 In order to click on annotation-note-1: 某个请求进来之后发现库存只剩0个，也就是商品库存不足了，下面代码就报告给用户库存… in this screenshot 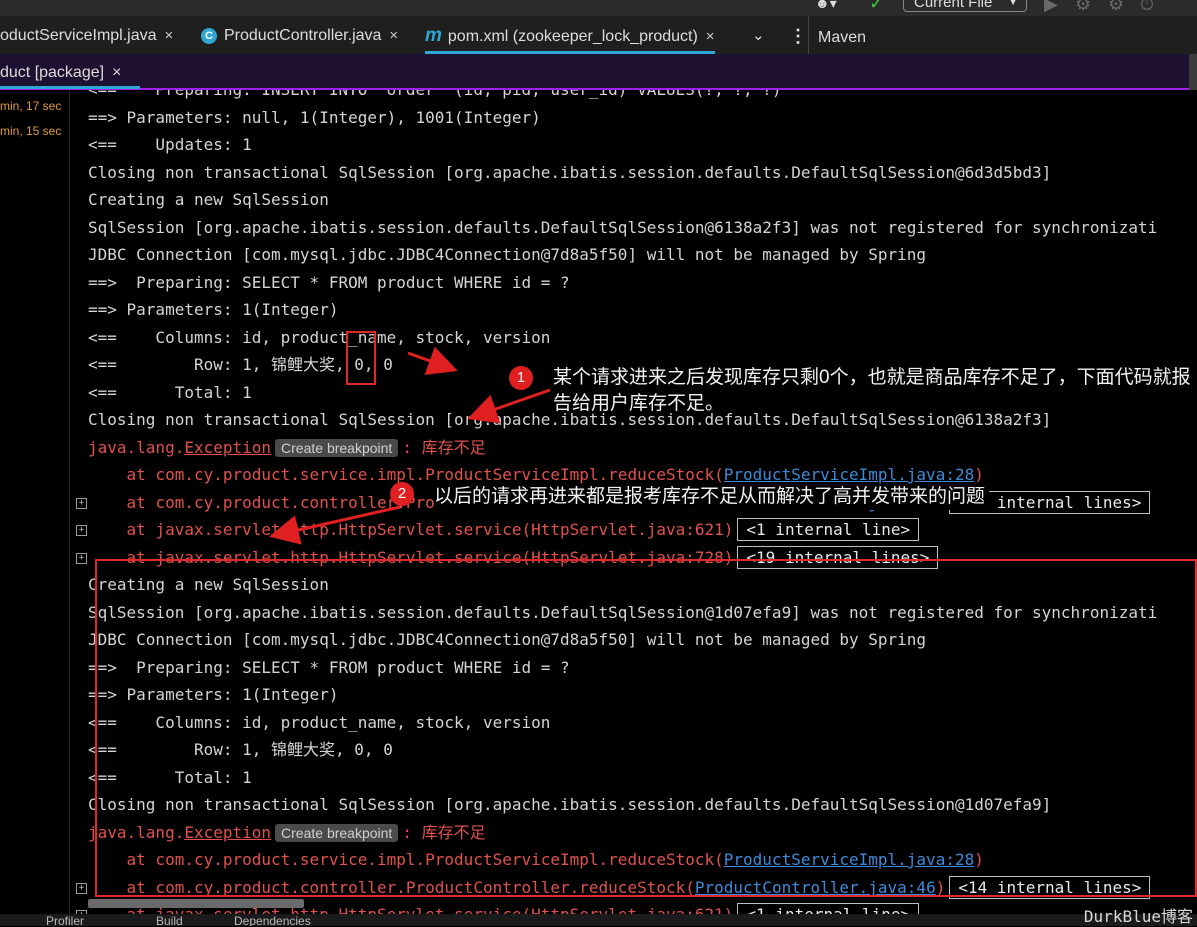, I will do `click(872, 390)`.